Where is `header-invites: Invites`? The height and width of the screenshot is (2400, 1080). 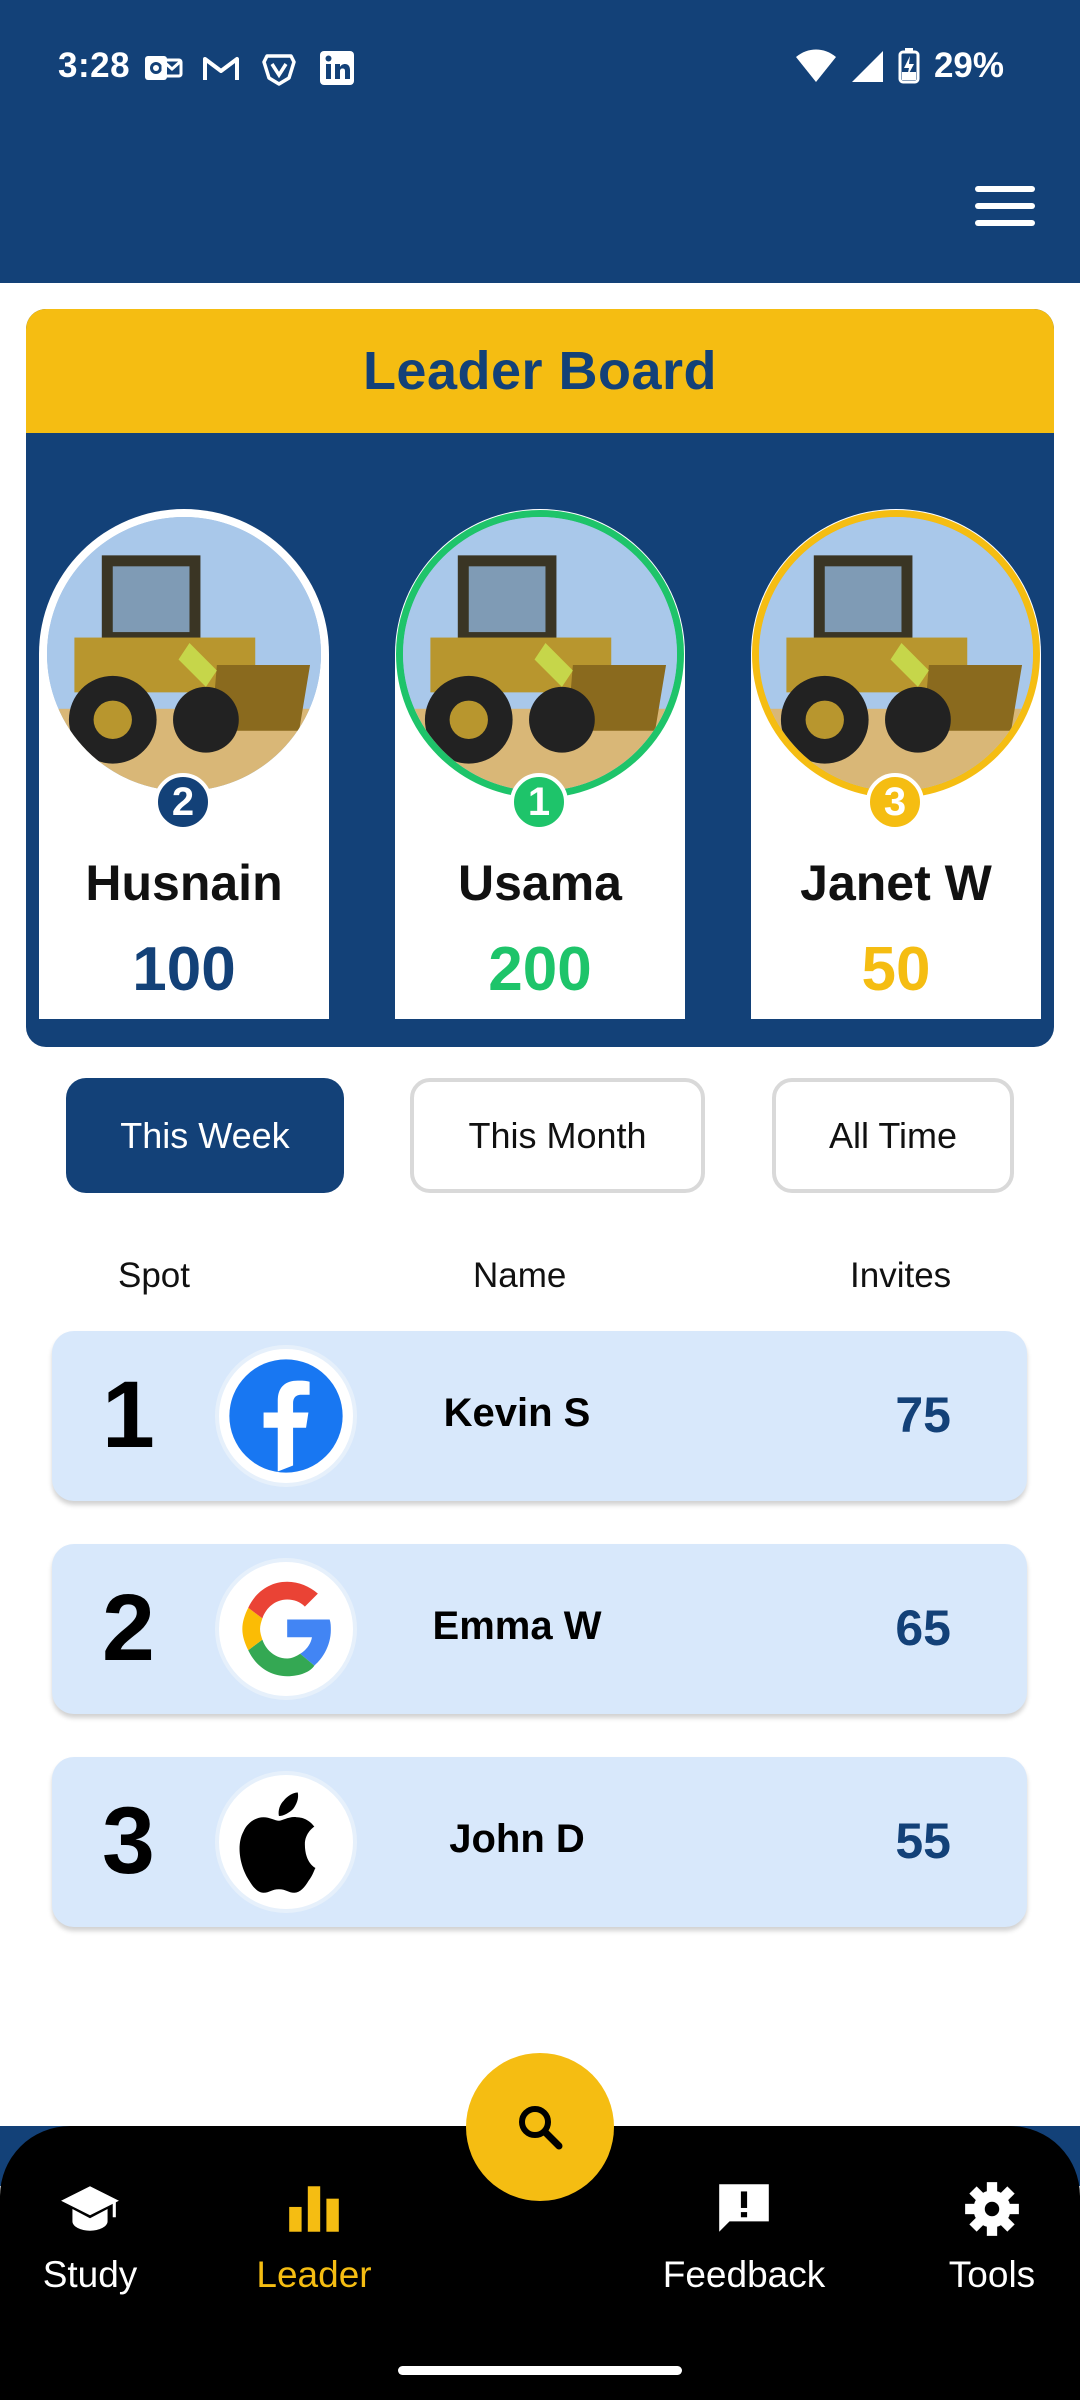
header-invites: Invites is located at coordinates (901, 1275).